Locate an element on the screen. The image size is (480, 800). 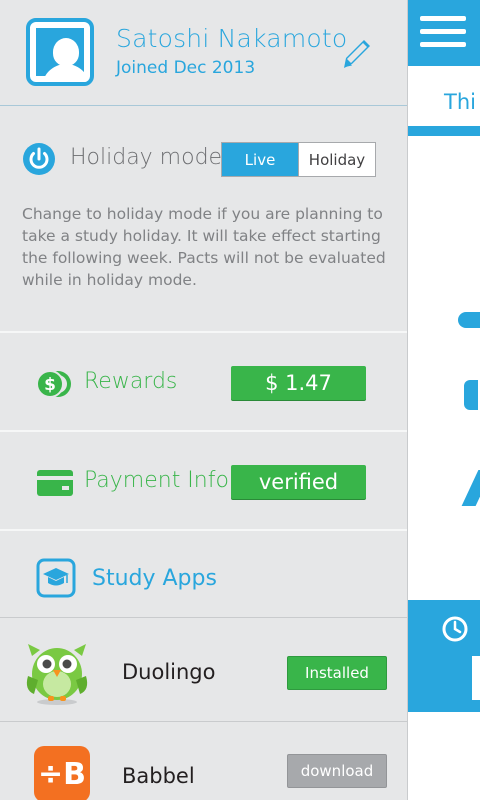
duolingo-logo is located at coordinates (57, 674).